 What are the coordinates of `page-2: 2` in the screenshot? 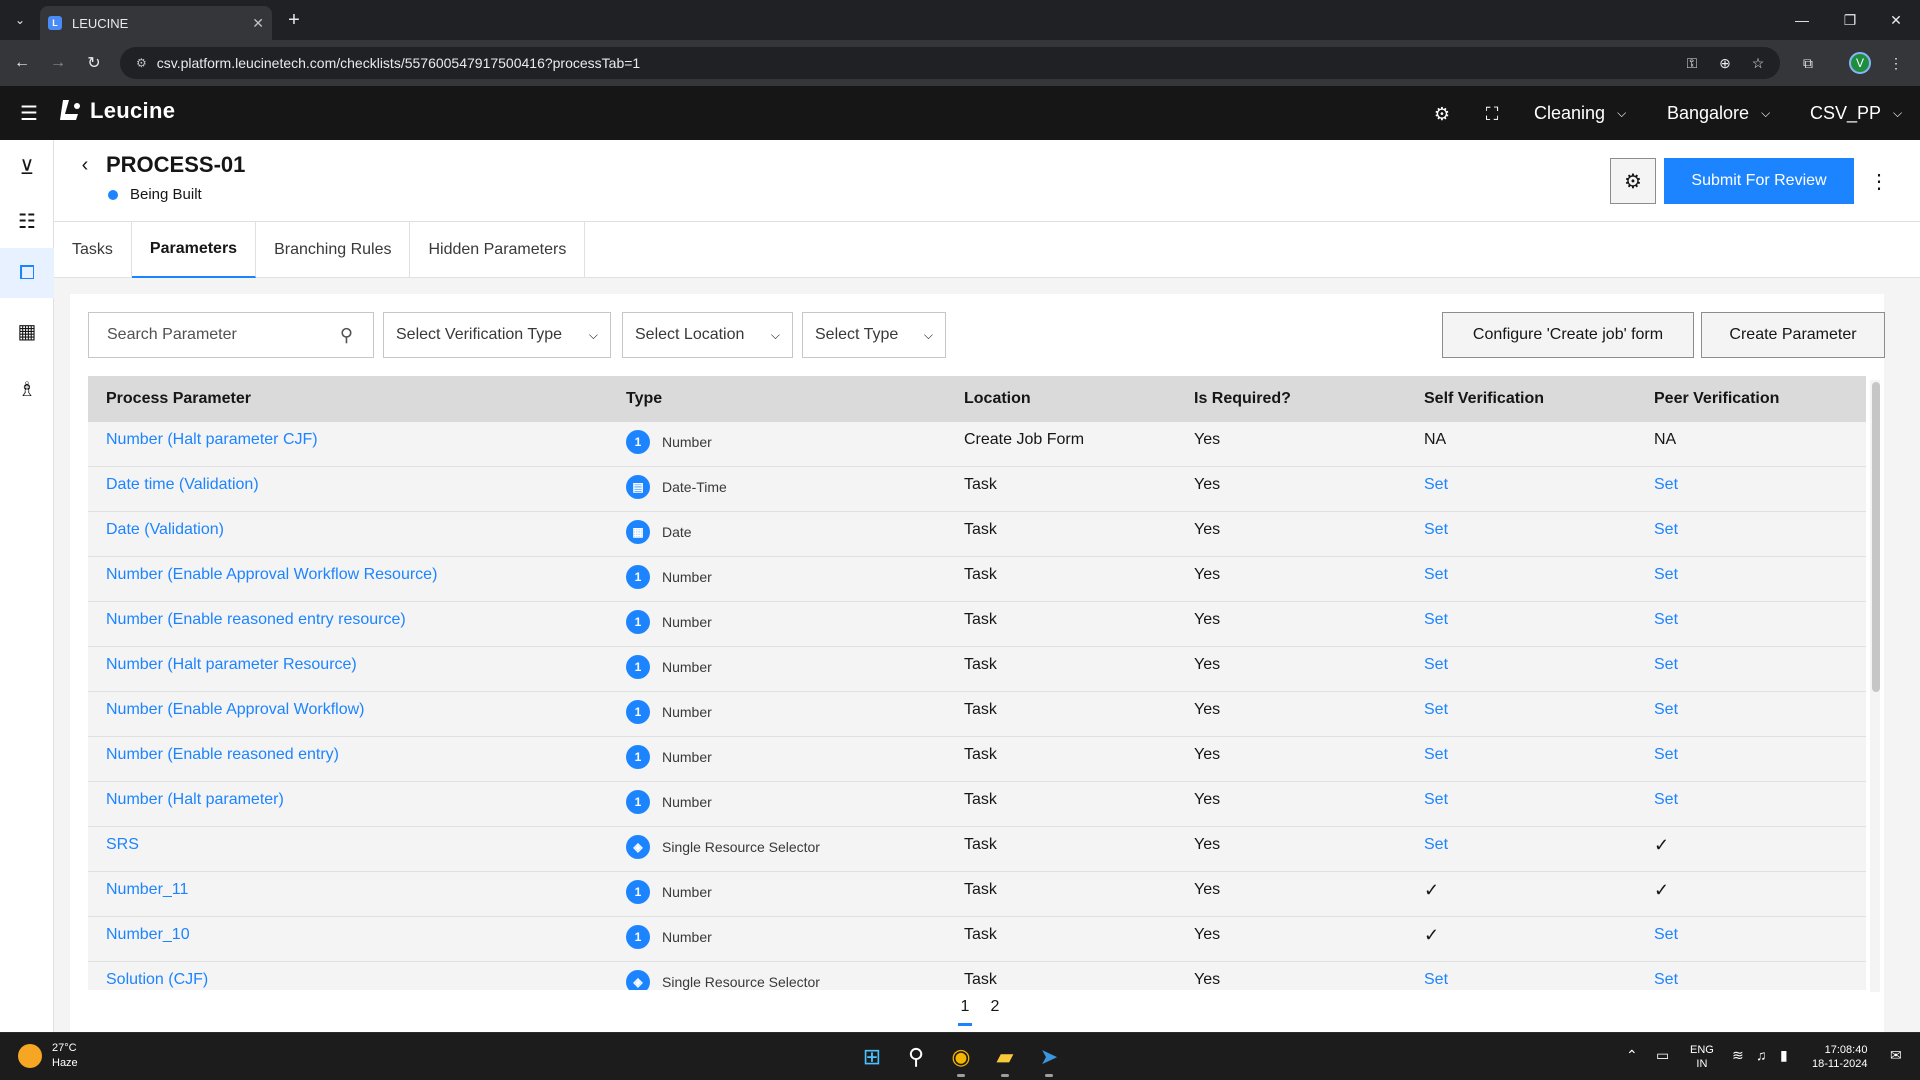 It's located at (995, 1007).